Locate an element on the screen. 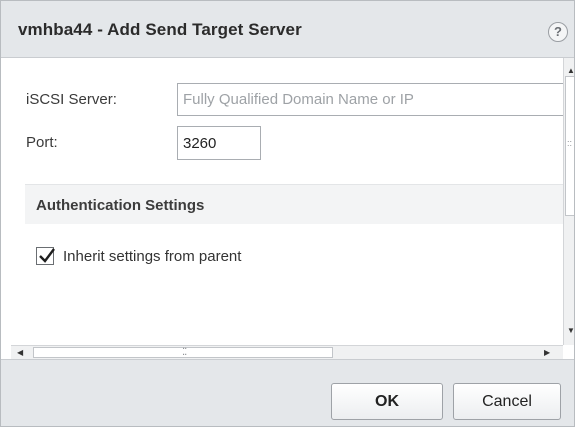 The height and width of the screenshot is (427, 575). port-input is located at coordinates (219, 143).